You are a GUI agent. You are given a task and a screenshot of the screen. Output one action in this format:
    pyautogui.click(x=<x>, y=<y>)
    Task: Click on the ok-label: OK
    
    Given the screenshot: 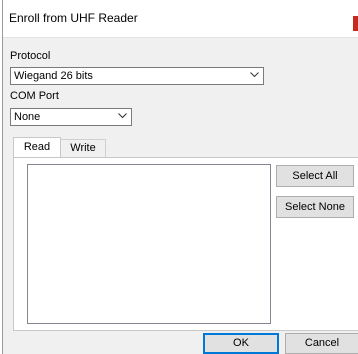 What is the action you would take?
    pyautogui.click(x=241, y=343)
    